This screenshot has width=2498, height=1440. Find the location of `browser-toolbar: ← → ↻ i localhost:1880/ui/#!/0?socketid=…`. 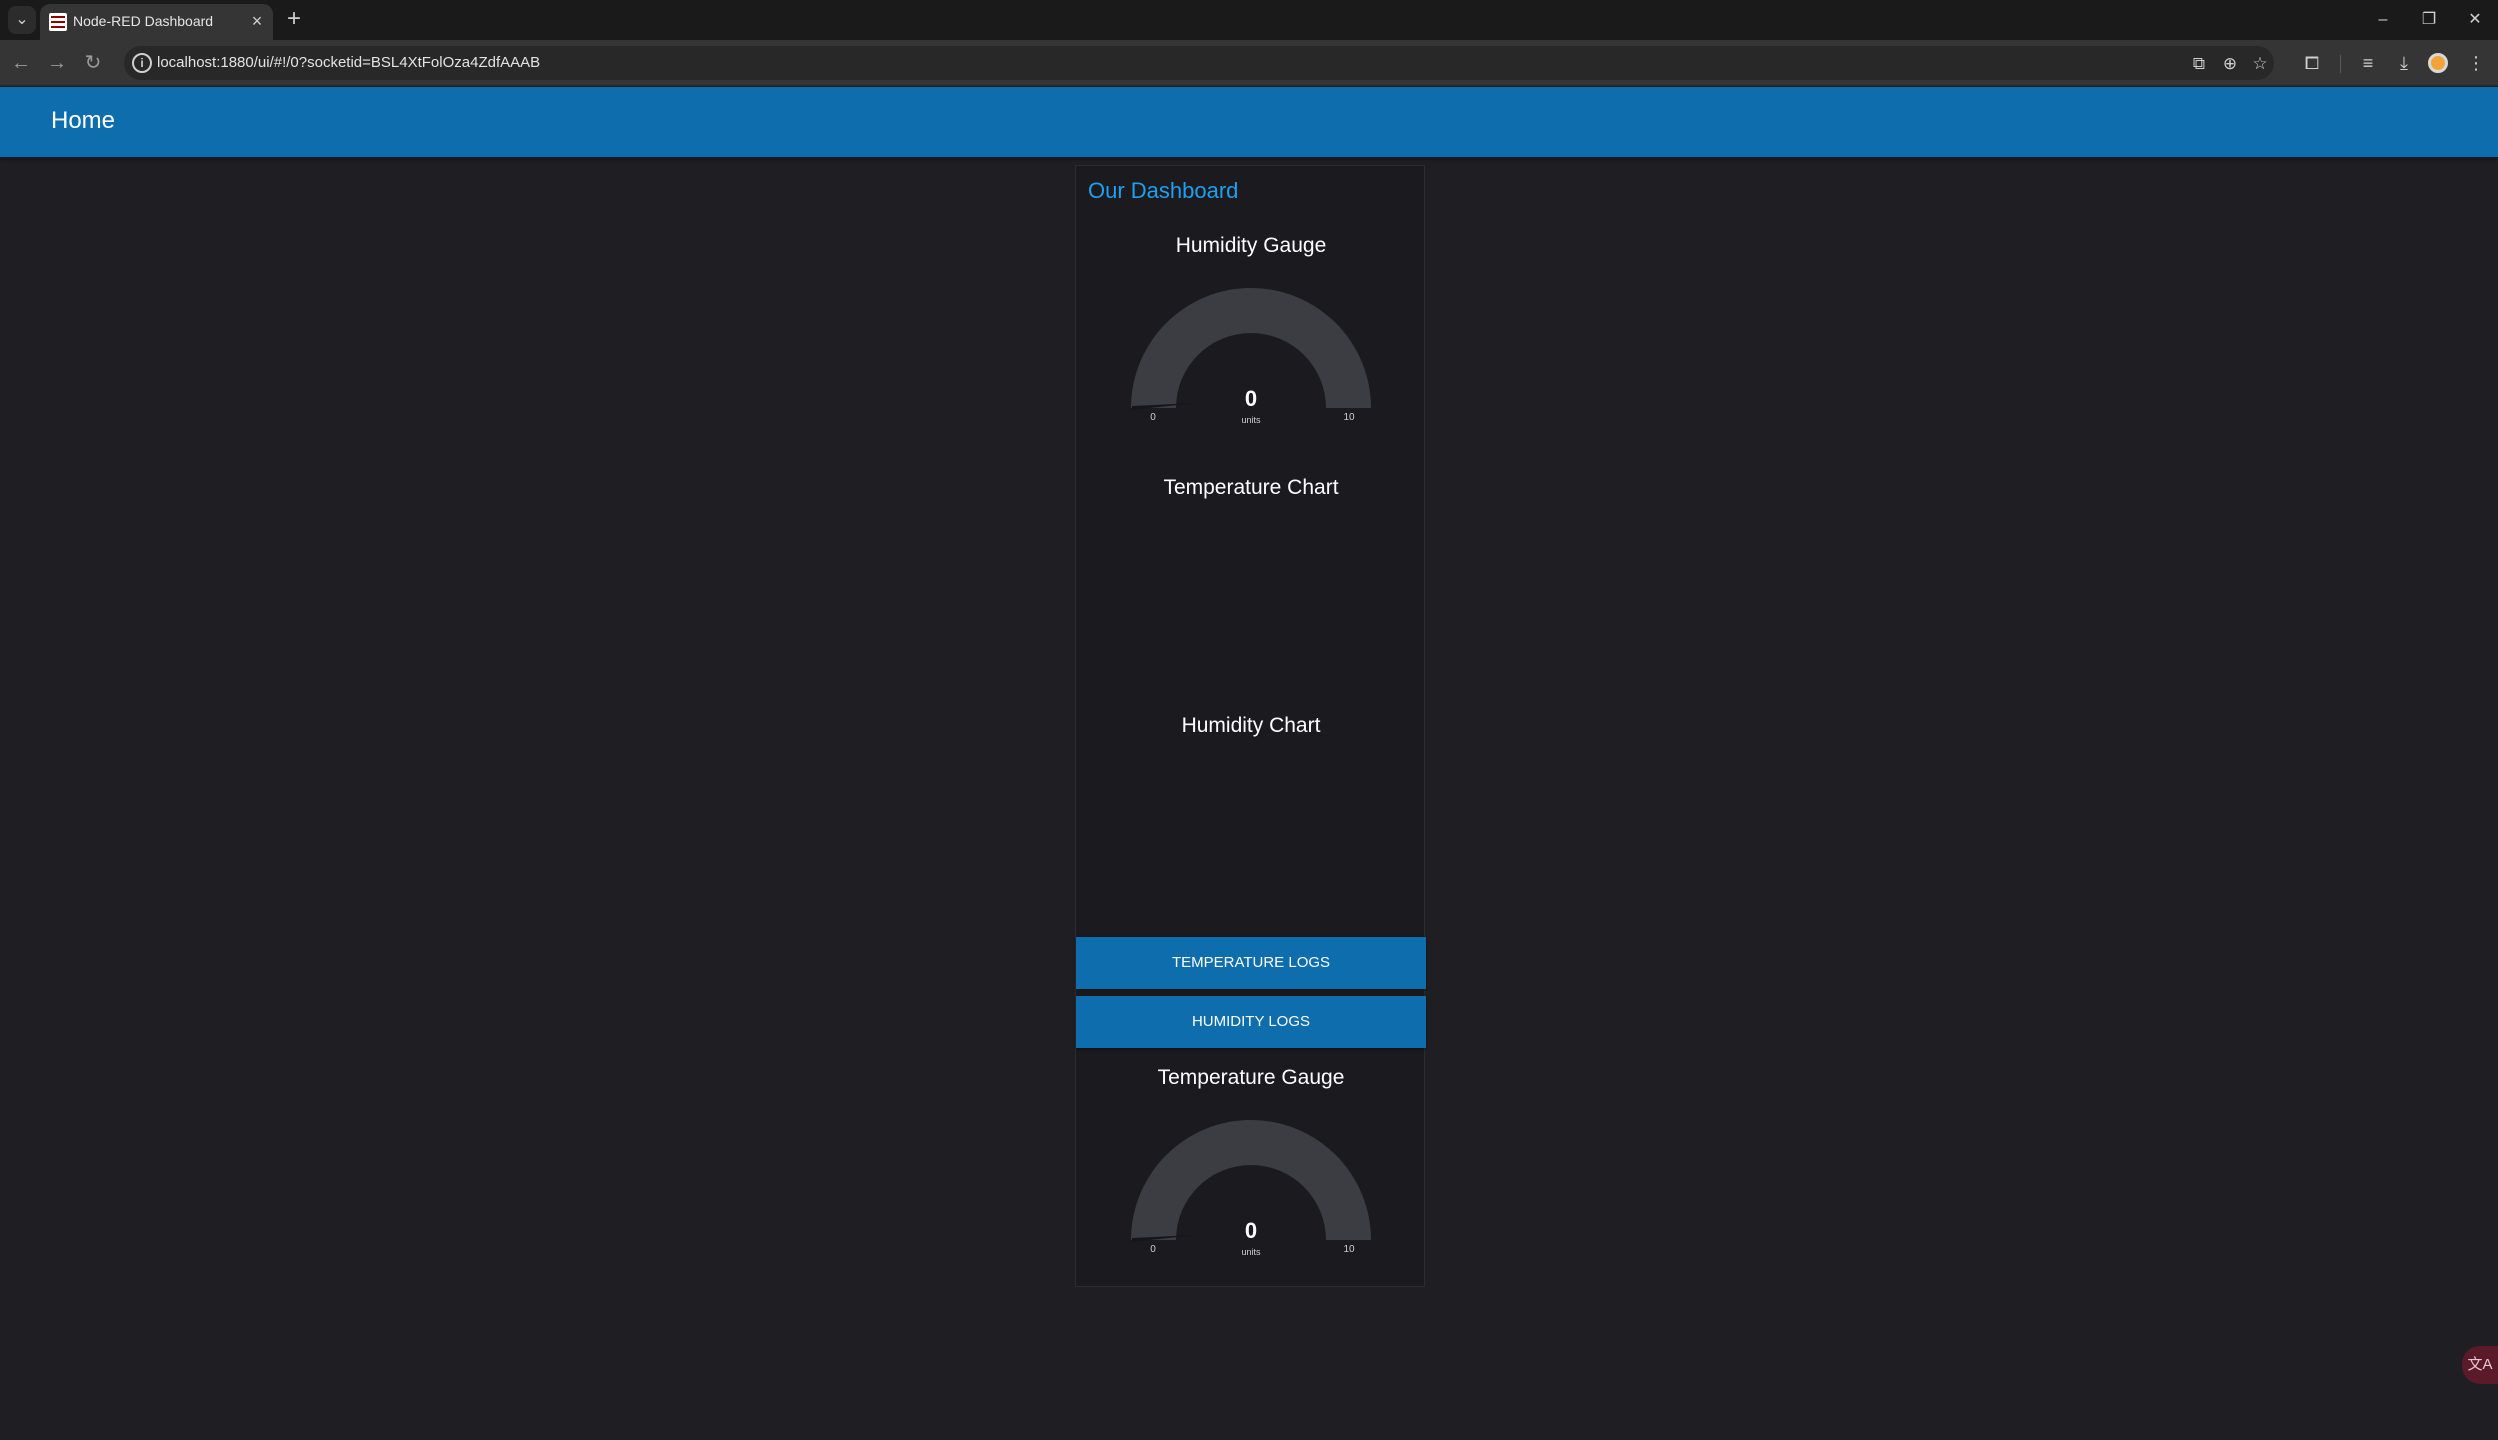

browser-toolbar: ← → ↻ i localhost:1880/ui/#!/0?socketid=… is located at coordinates (1249, 63).